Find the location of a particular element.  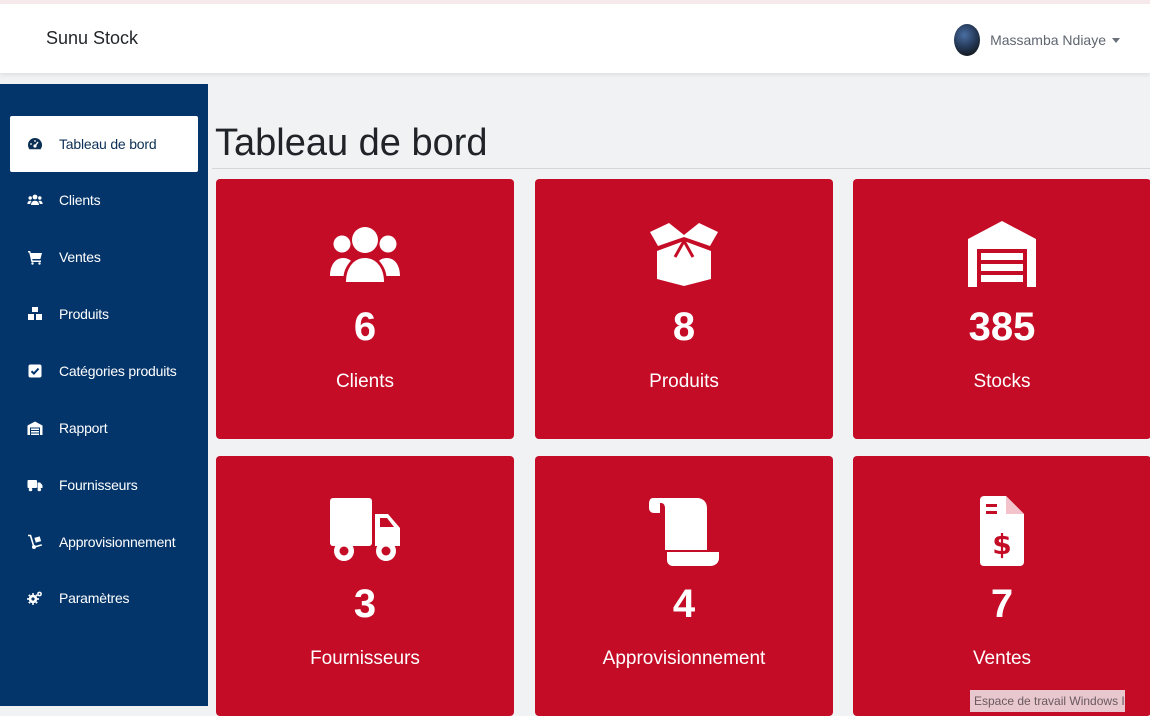

sidebar-item-tableau-de-bord: Tableau de bord is located at coordinates (104, 144).